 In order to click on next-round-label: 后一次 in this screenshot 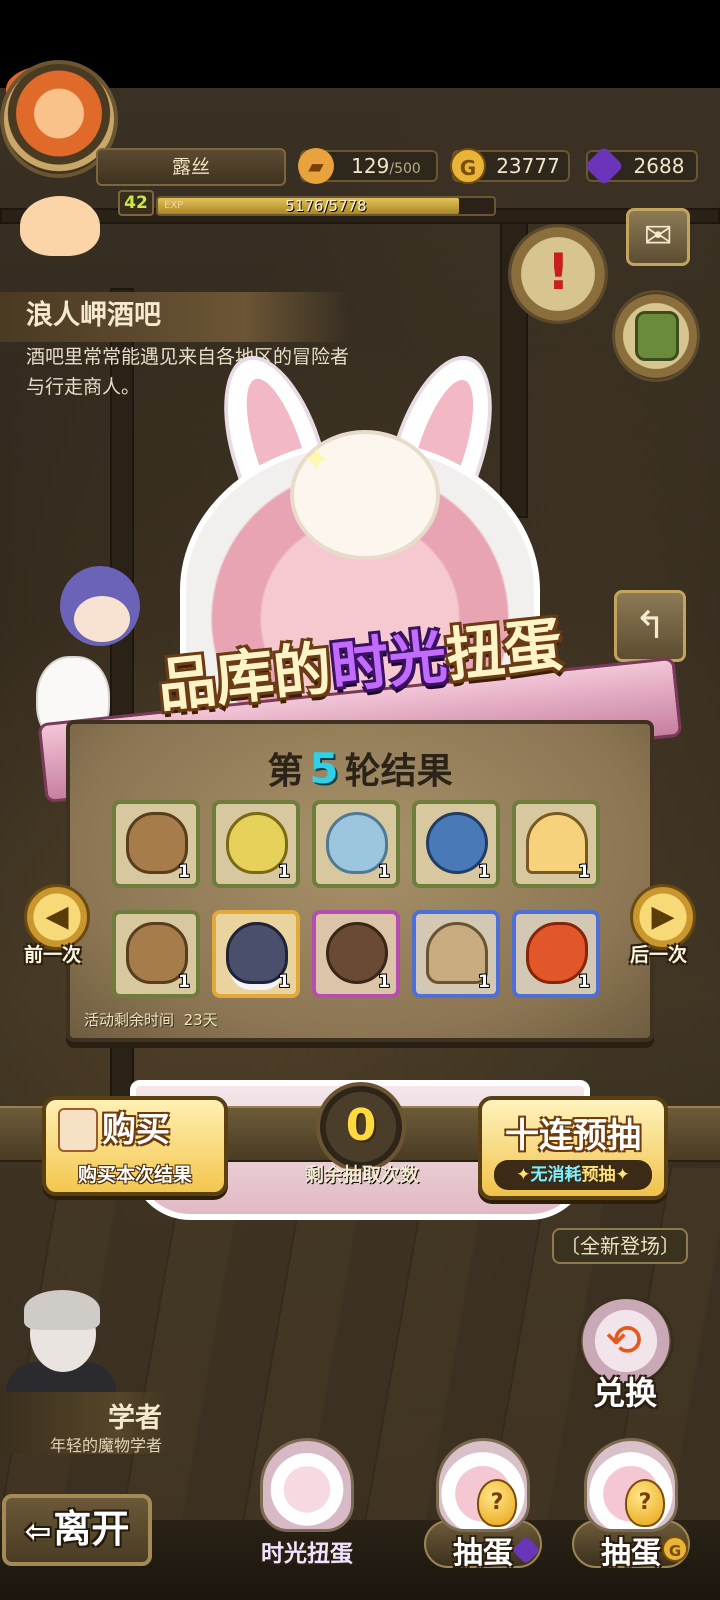, I will do `click(659, 955)`.